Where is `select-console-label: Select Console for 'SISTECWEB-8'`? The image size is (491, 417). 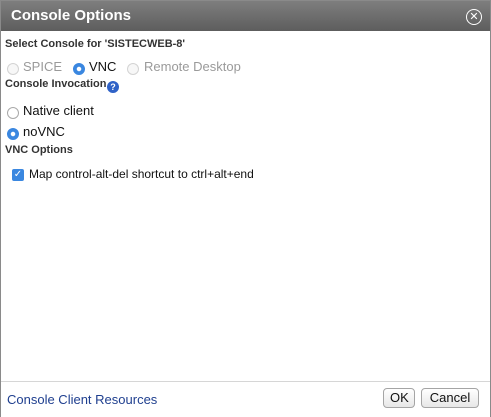
select-console-label: Select Console for 'SISTECWEB-8' is located at coordinates (95, 44).